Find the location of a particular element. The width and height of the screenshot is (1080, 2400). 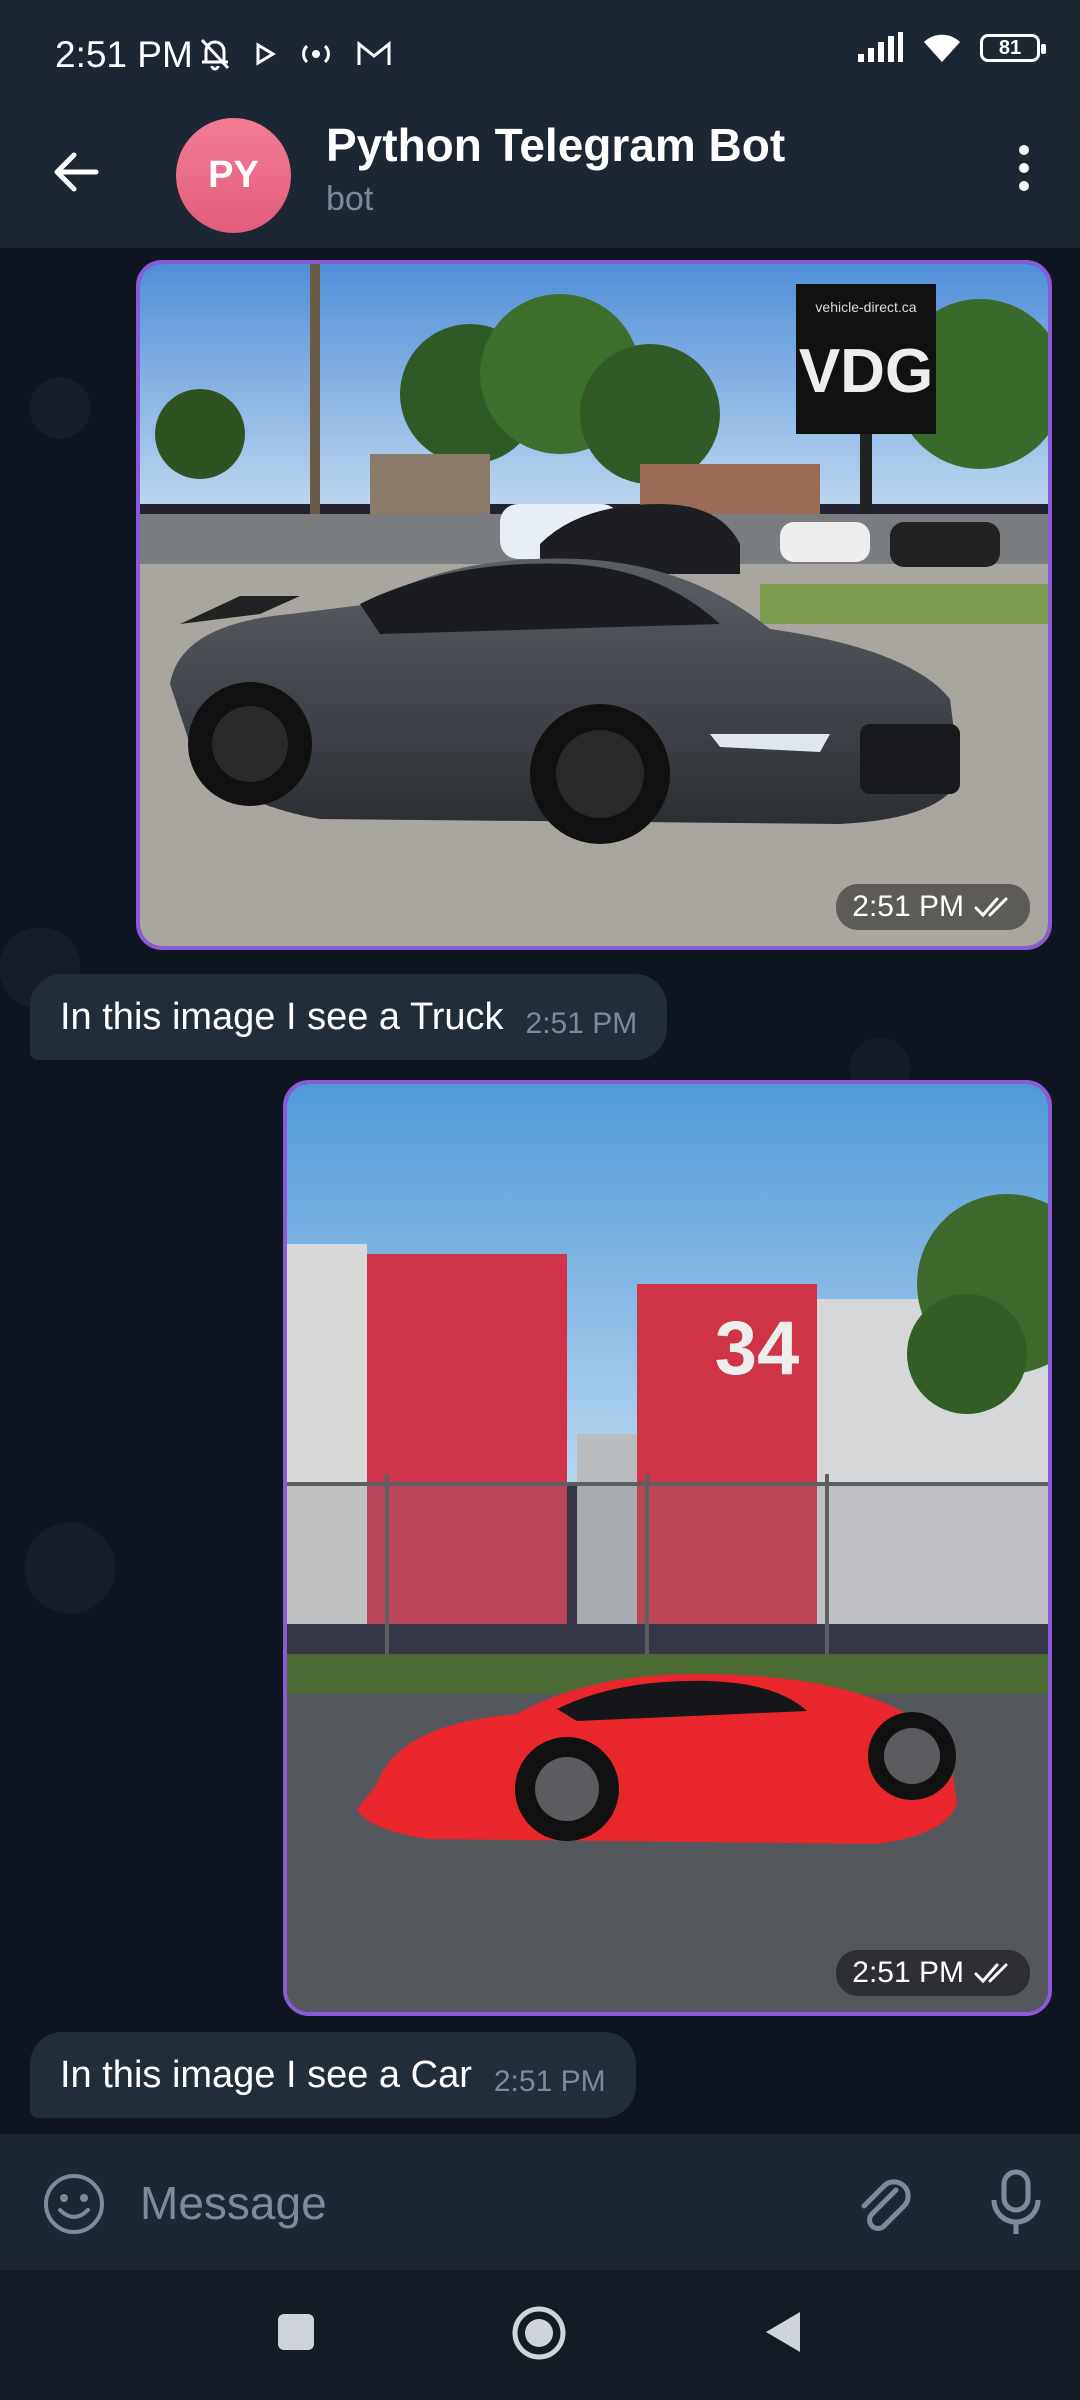

back-arrow-icon is located at coordinates (76, 172).